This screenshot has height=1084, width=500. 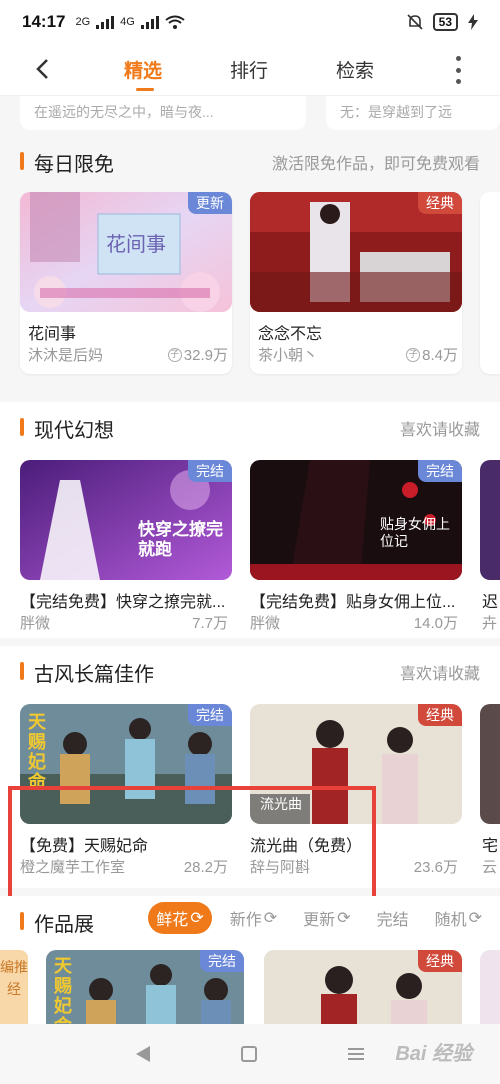 I want to click on book-author: 沐沐是后妈, so click(x=66, y=355).